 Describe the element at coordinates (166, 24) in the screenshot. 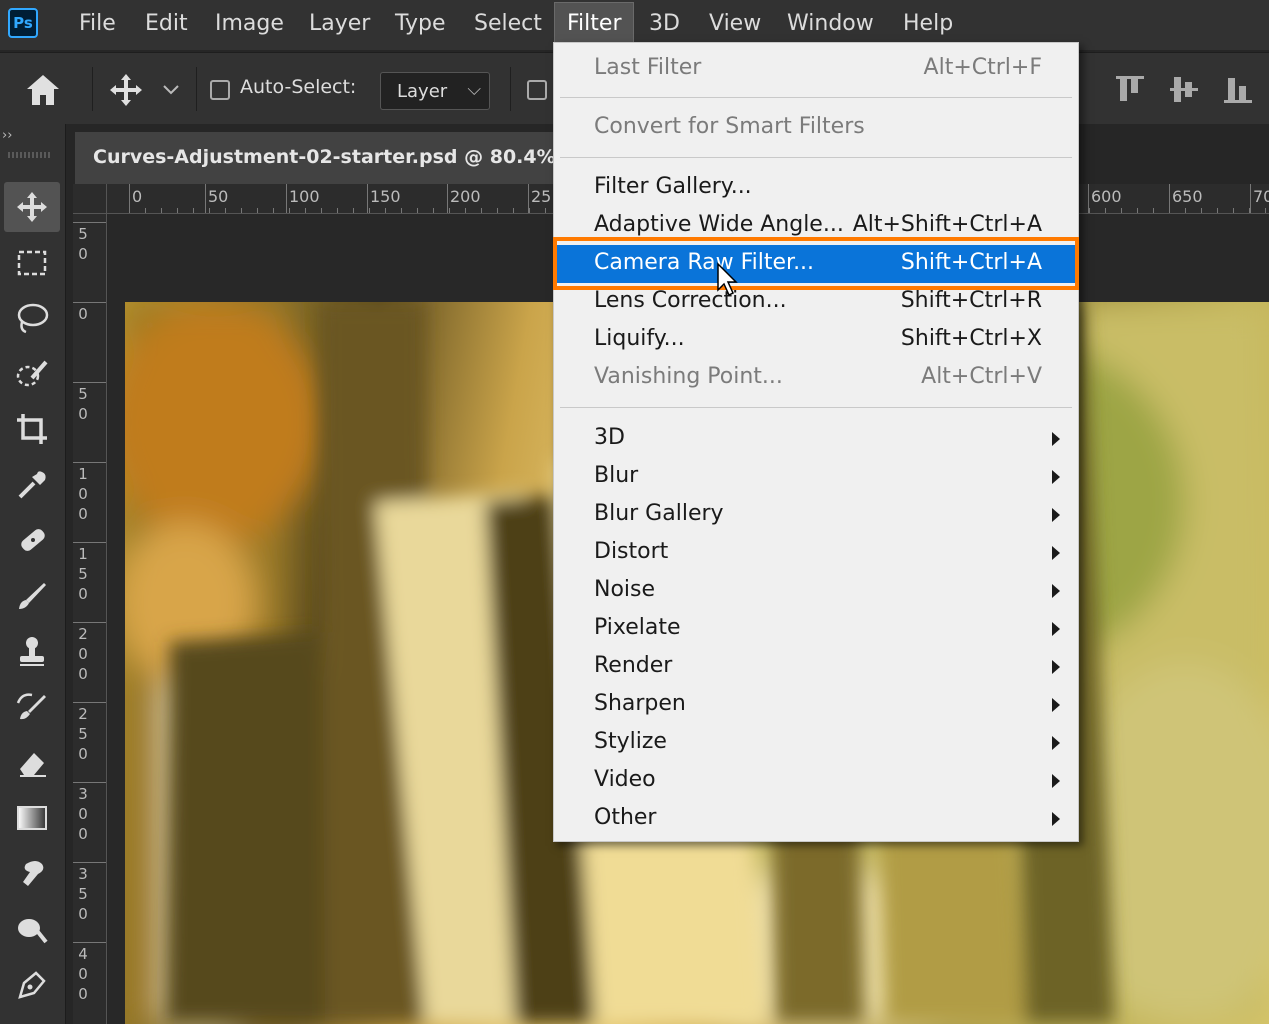

I see `menu-edit: Edit` at that location.